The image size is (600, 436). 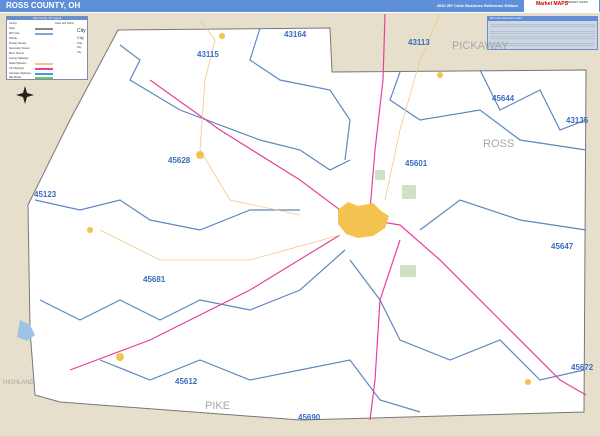 What do you see at coordinates (477, 5) in the screenshot?
I see `edition-label: 2020 ZIP Code Business Reference Edition` at bounding box center [477, 5].